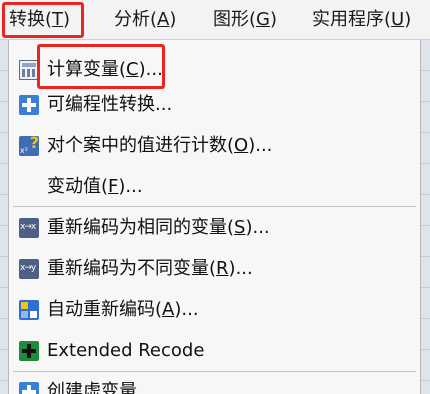 The width and height of the screenshot is (430, 394). Describe the element at coordinates (214, 351) in the screenshot. I see `menu-item-extended-recode: Extended Recode` at that location.